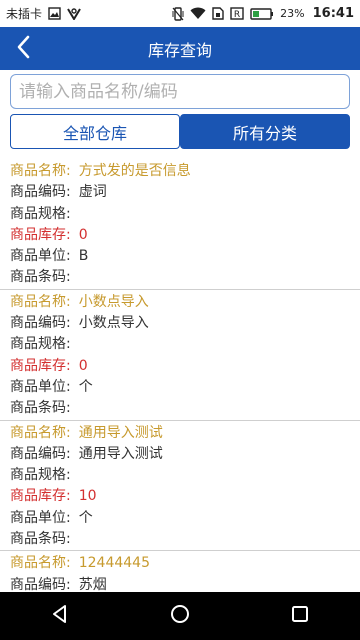 The width and height of the screenshot is (360, 640). Describe the element at coordinates (180, 91) in the screenshot. I see `search-input` at that location.